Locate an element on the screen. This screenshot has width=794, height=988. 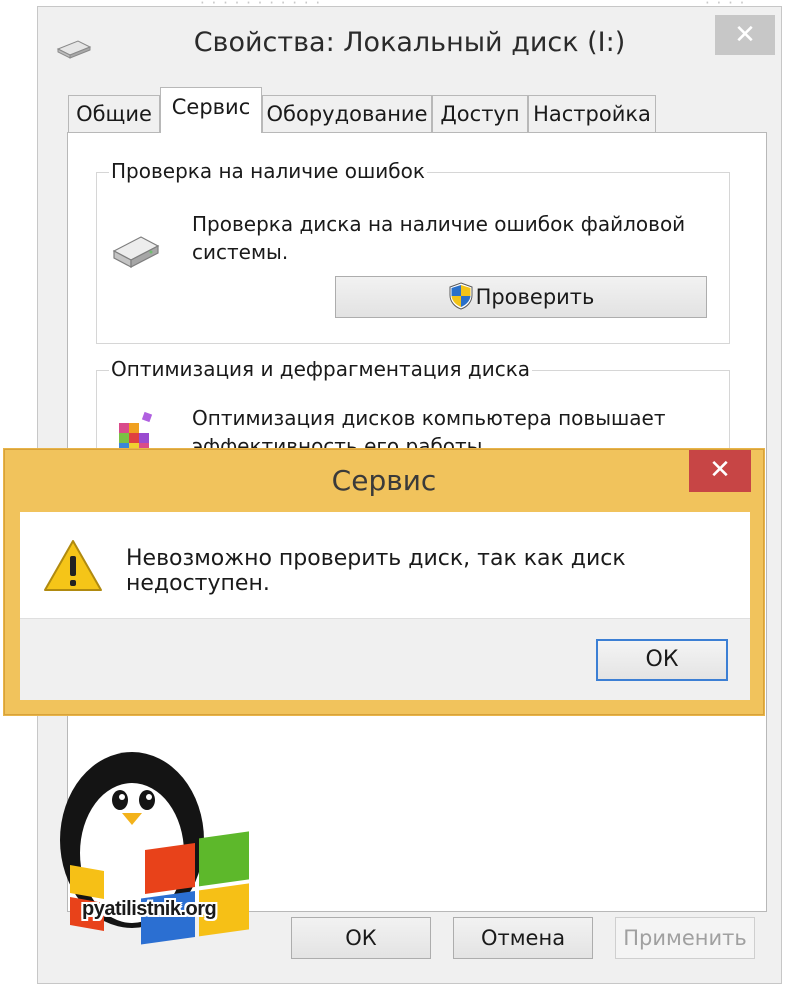
group-label: Проверка на наличие ошибок is located at coordinates (268, 171).